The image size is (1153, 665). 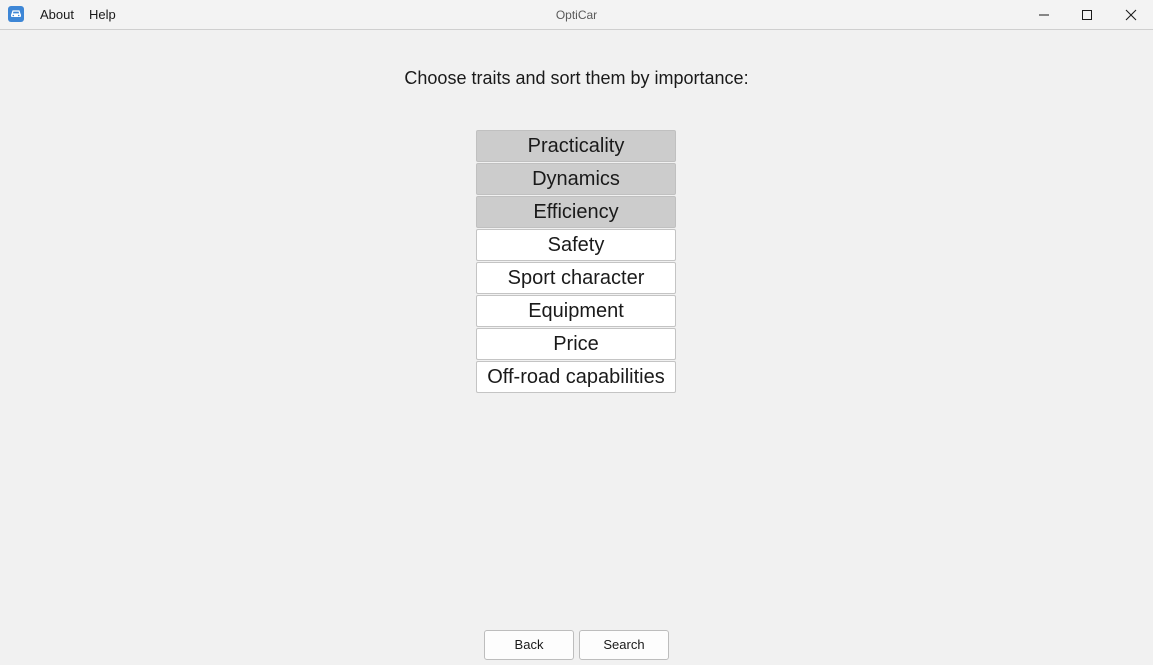 What do you see at coordinates (576, 311) in the screenshot?
I see `trait-item: Equipment` at bounding box center [576, 311].